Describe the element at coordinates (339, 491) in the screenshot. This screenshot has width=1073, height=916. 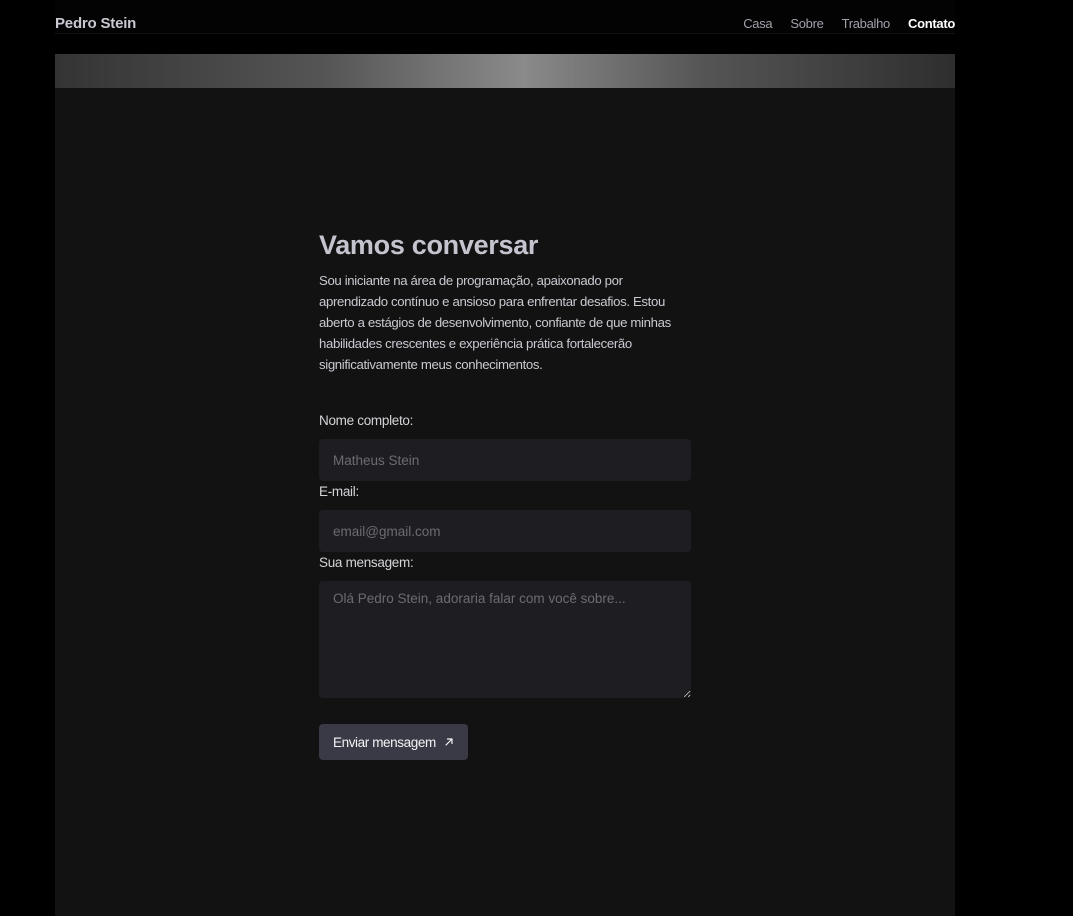
I see `email-label: E-mail:` at that location.